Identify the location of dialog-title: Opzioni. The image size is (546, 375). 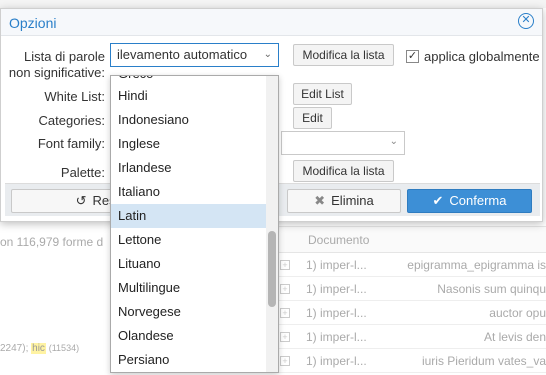
(33, 23).